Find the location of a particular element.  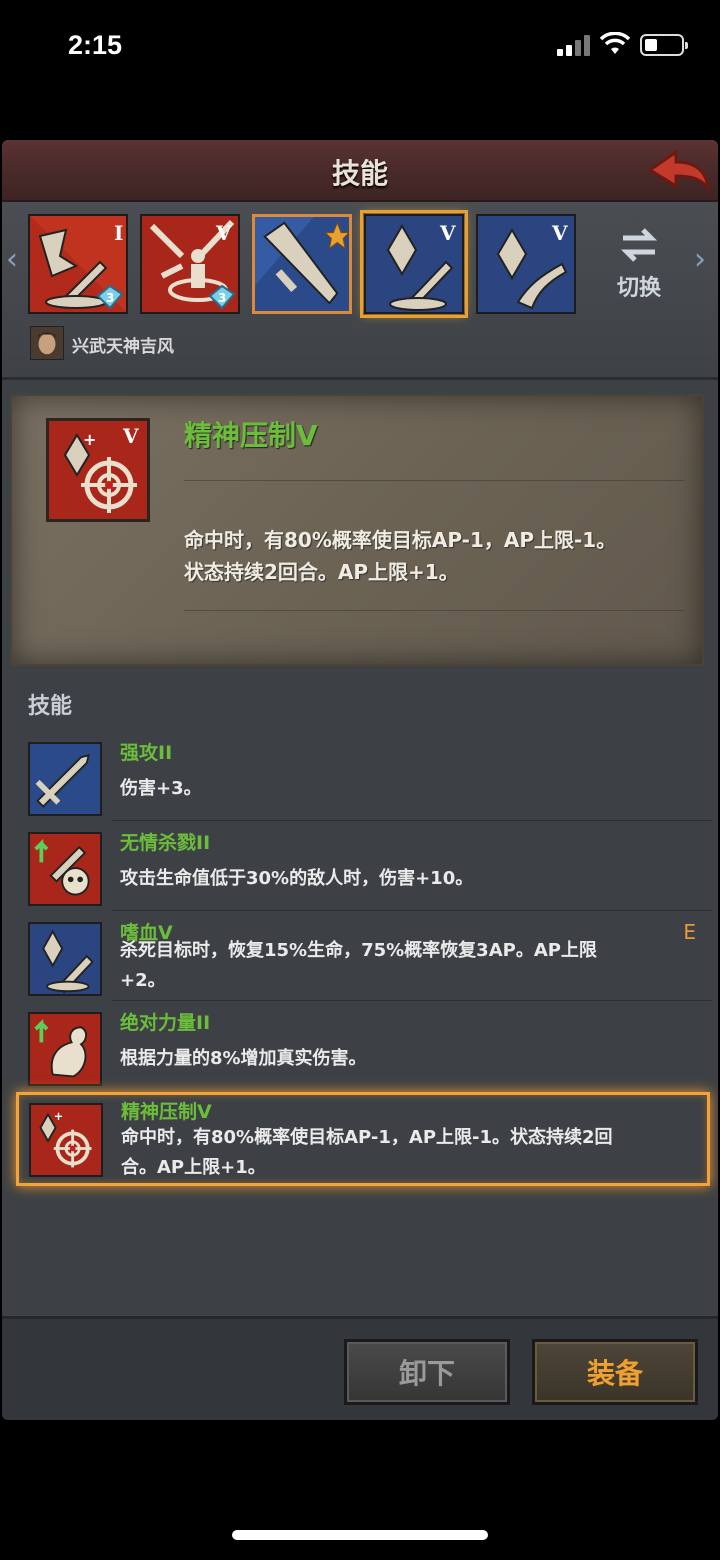

next-arrow-icon: › is located at coordinates (700, 259).